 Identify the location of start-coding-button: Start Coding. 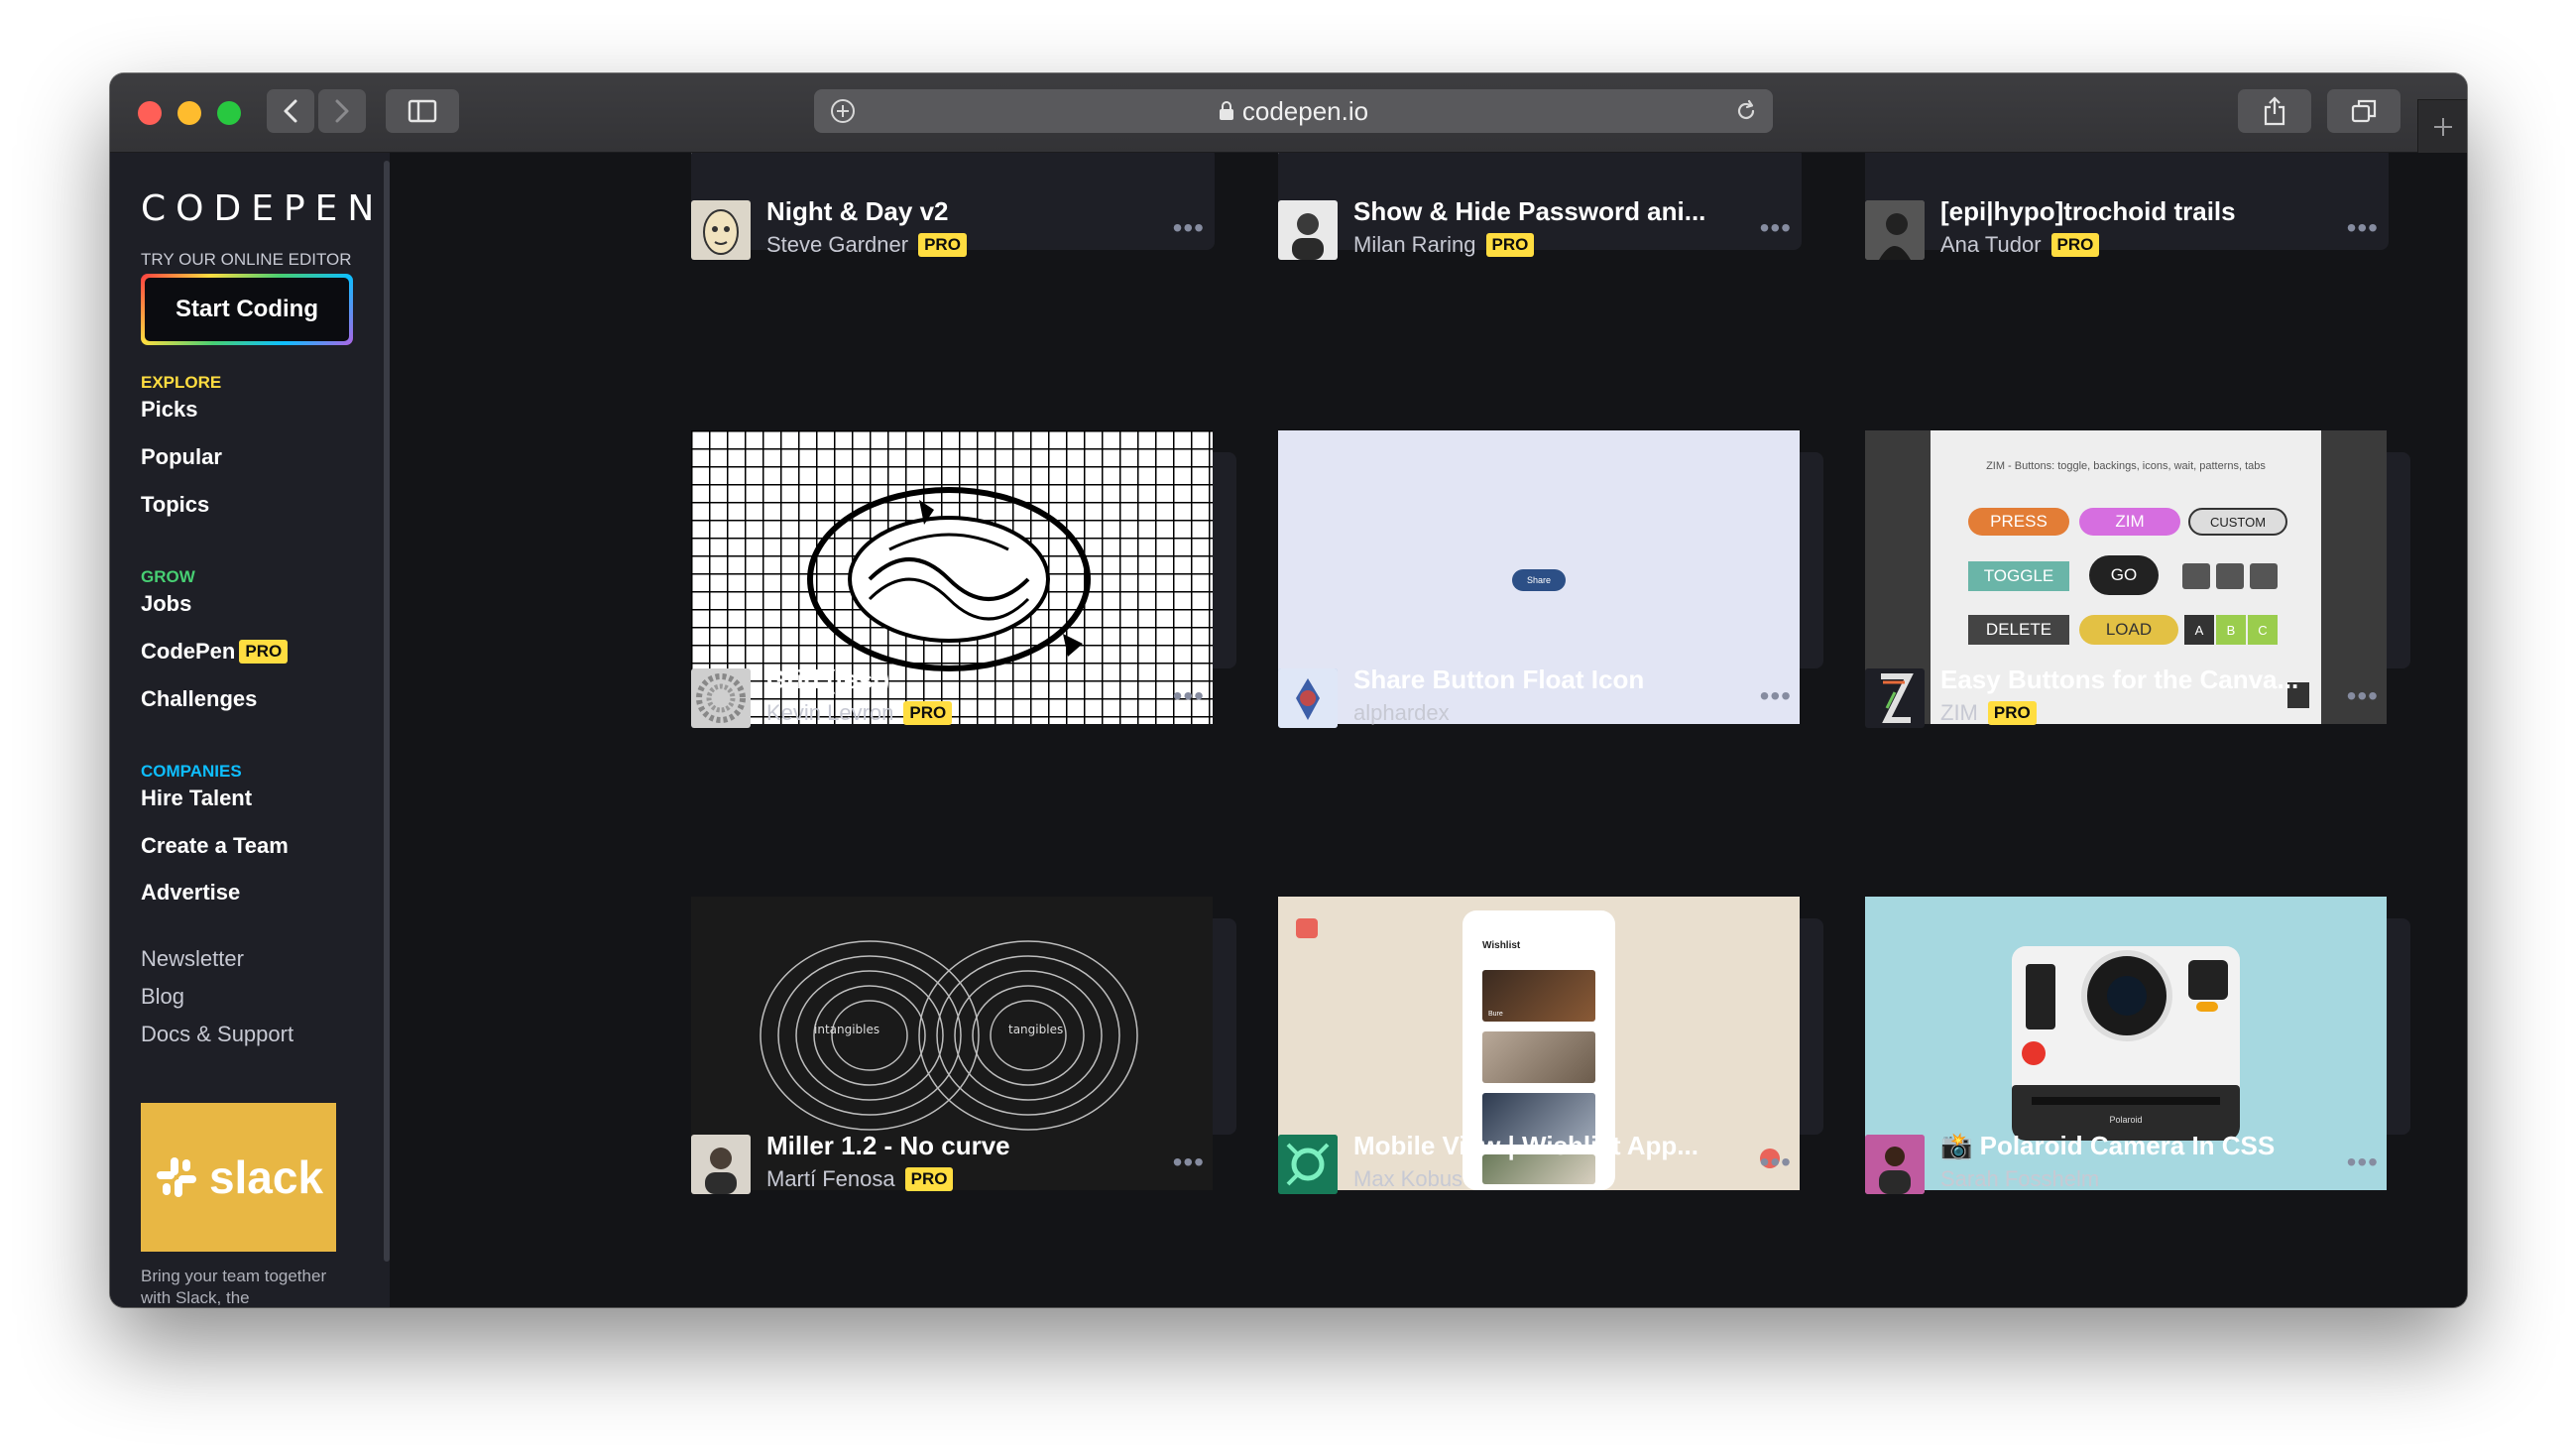
(247, 309).